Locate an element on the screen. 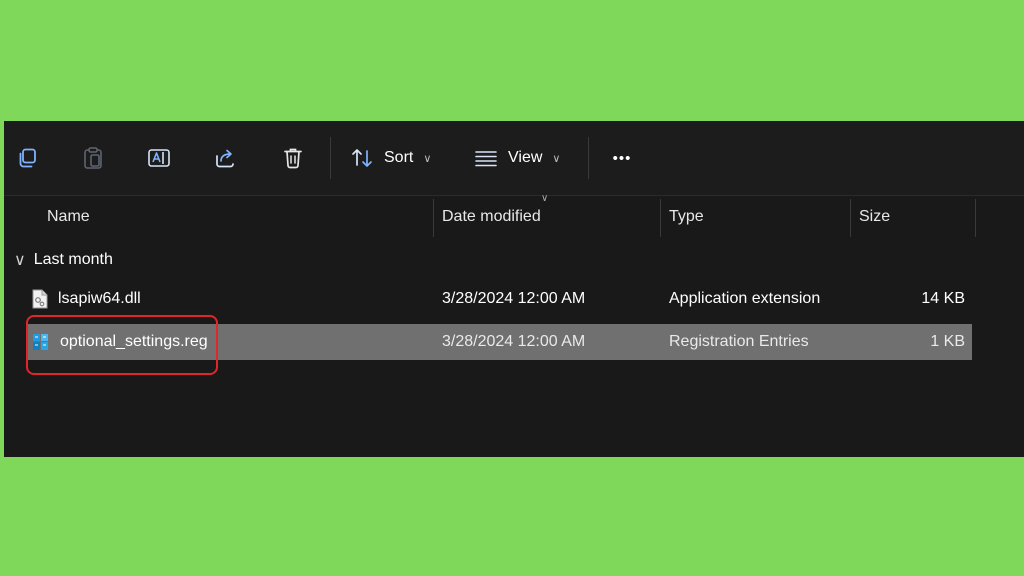  group-label: Last month is located at coordinates (73, 259).